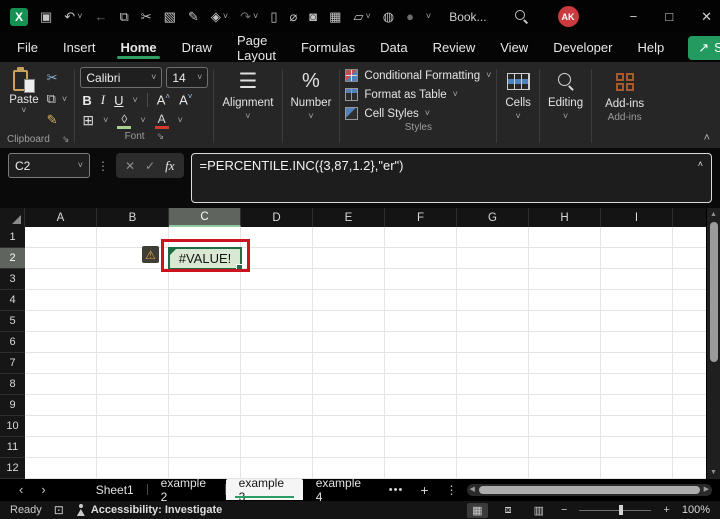 Image resolution: width=720 pixels, height=519 pixels. Describe the element at coordinates (666, 510) in the screenshot. I see `zoom-in-button: +` at that location.